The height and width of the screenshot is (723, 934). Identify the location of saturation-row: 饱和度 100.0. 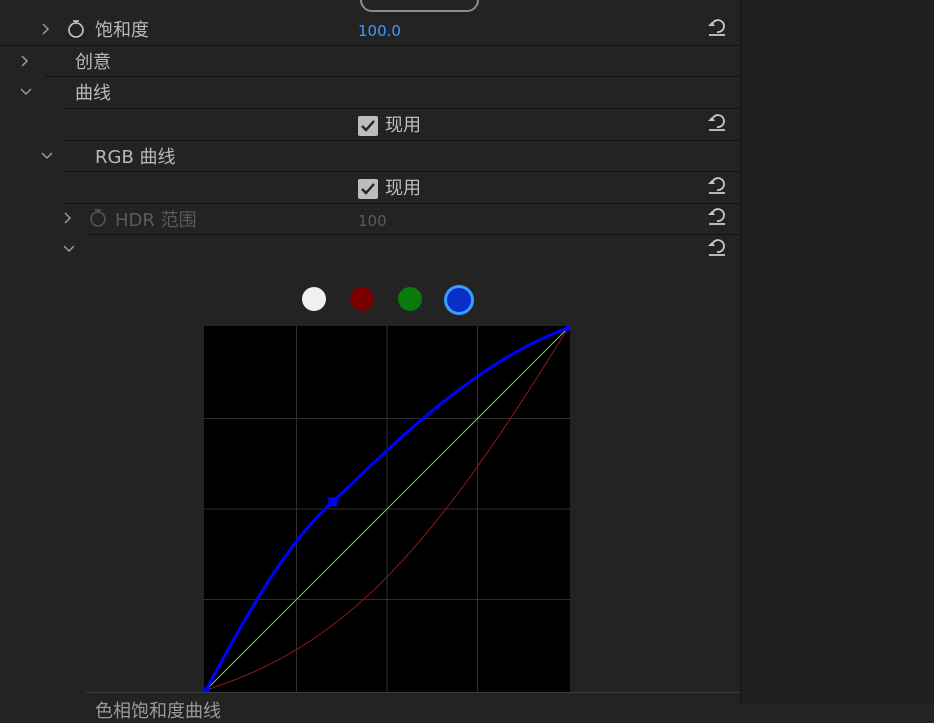
(370, 30).